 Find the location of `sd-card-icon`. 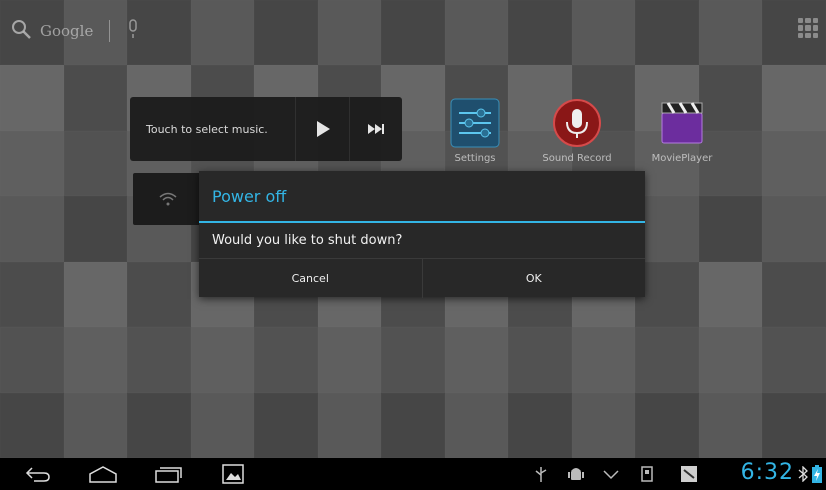

sd-card-icon is located at coordinates (647, 474).